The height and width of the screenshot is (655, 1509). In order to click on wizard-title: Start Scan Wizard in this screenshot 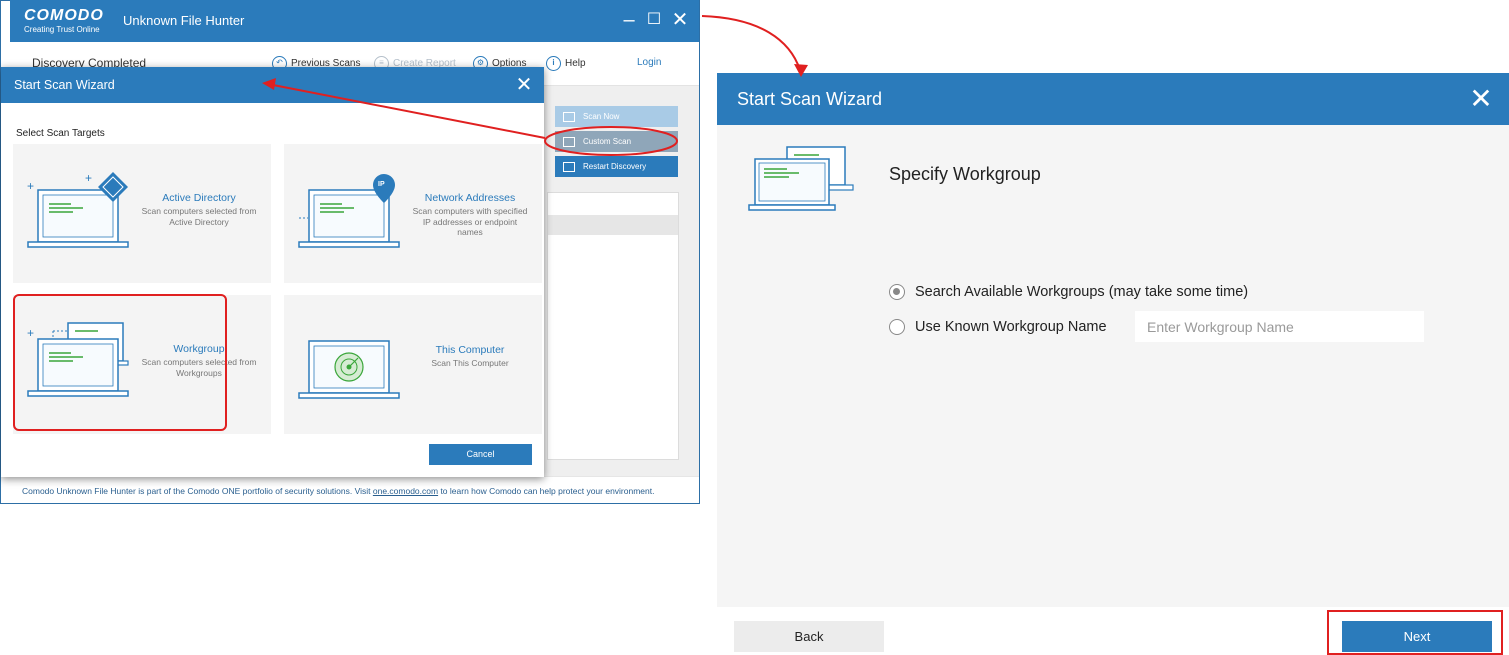, I will do `click(810, 99)`.